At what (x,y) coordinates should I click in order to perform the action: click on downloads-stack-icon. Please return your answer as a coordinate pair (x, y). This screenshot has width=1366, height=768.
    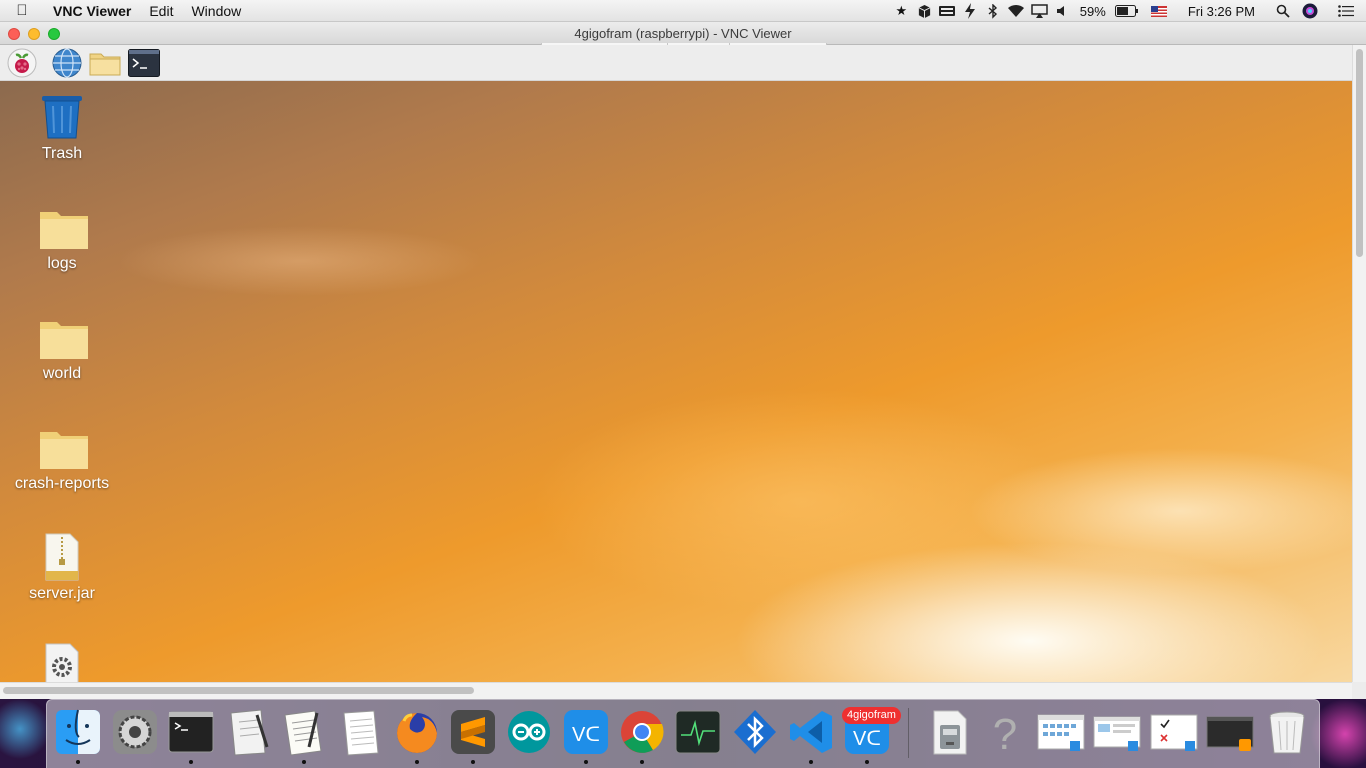
    Looking at the image, I should click on (949, 732).